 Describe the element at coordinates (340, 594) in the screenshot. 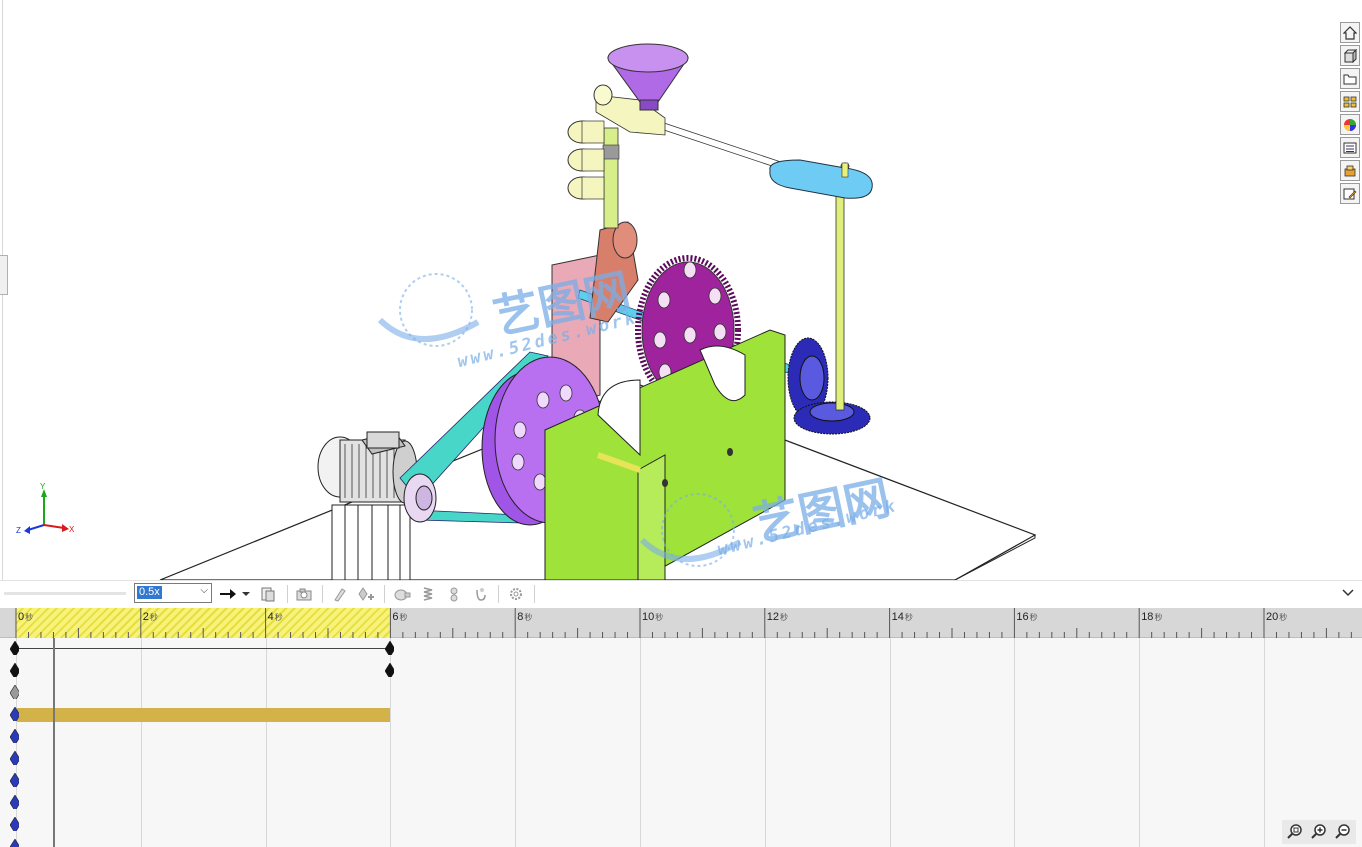

I see `autokey-icon` at that location.